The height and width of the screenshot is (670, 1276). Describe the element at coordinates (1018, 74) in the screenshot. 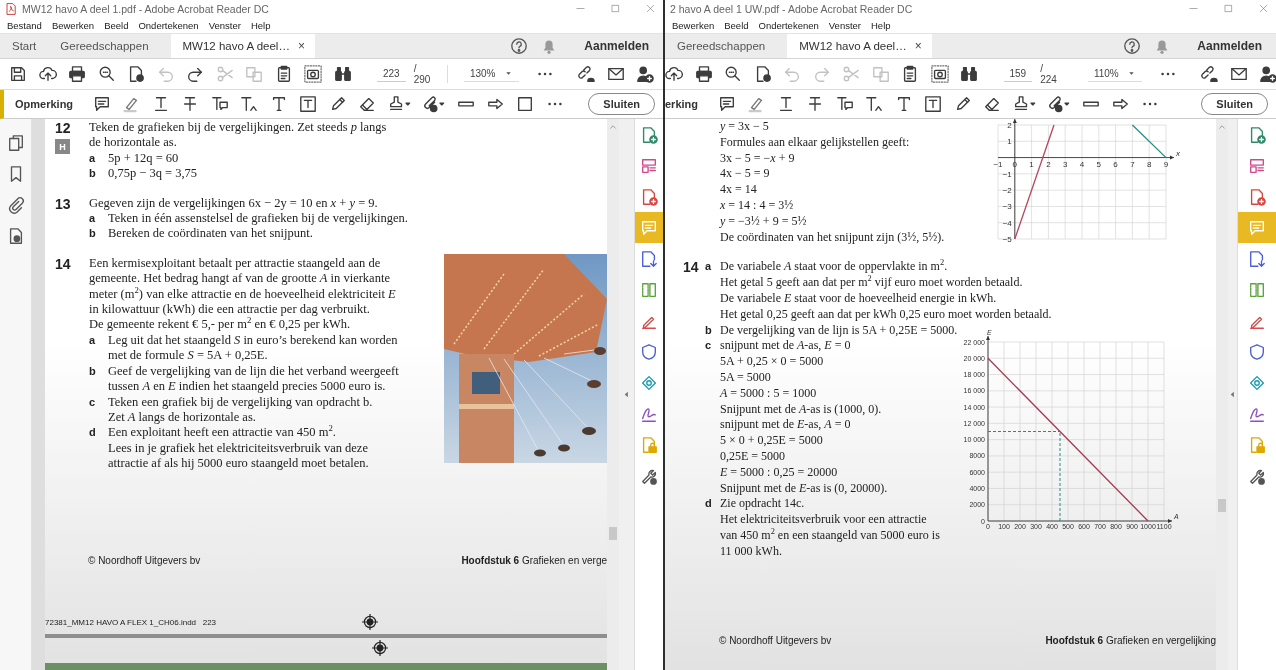

I see `page-number-field: 159` at that location.